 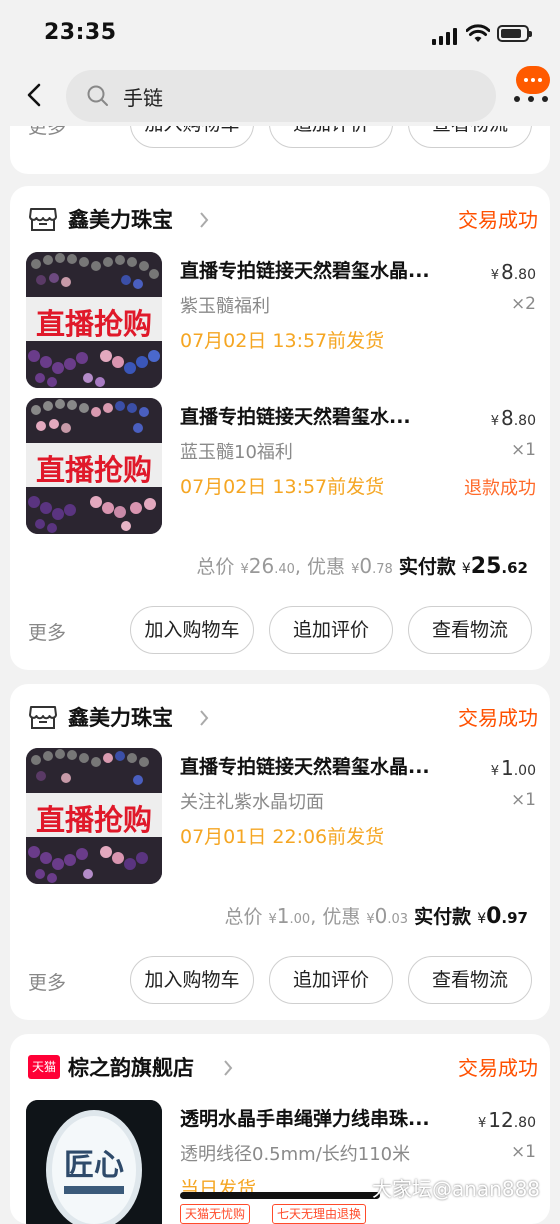 I want to click on search-input: 手链, so click(x=281, y=96).